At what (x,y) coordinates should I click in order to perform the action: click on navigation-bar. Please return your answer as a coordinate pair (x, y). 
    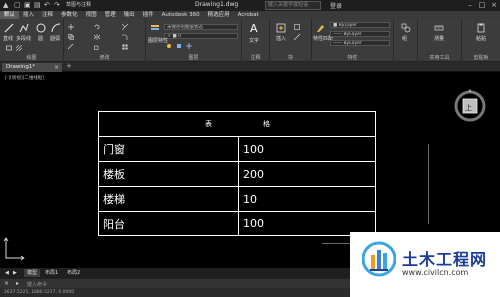
    Looking at the image, I should click on (428, 184).